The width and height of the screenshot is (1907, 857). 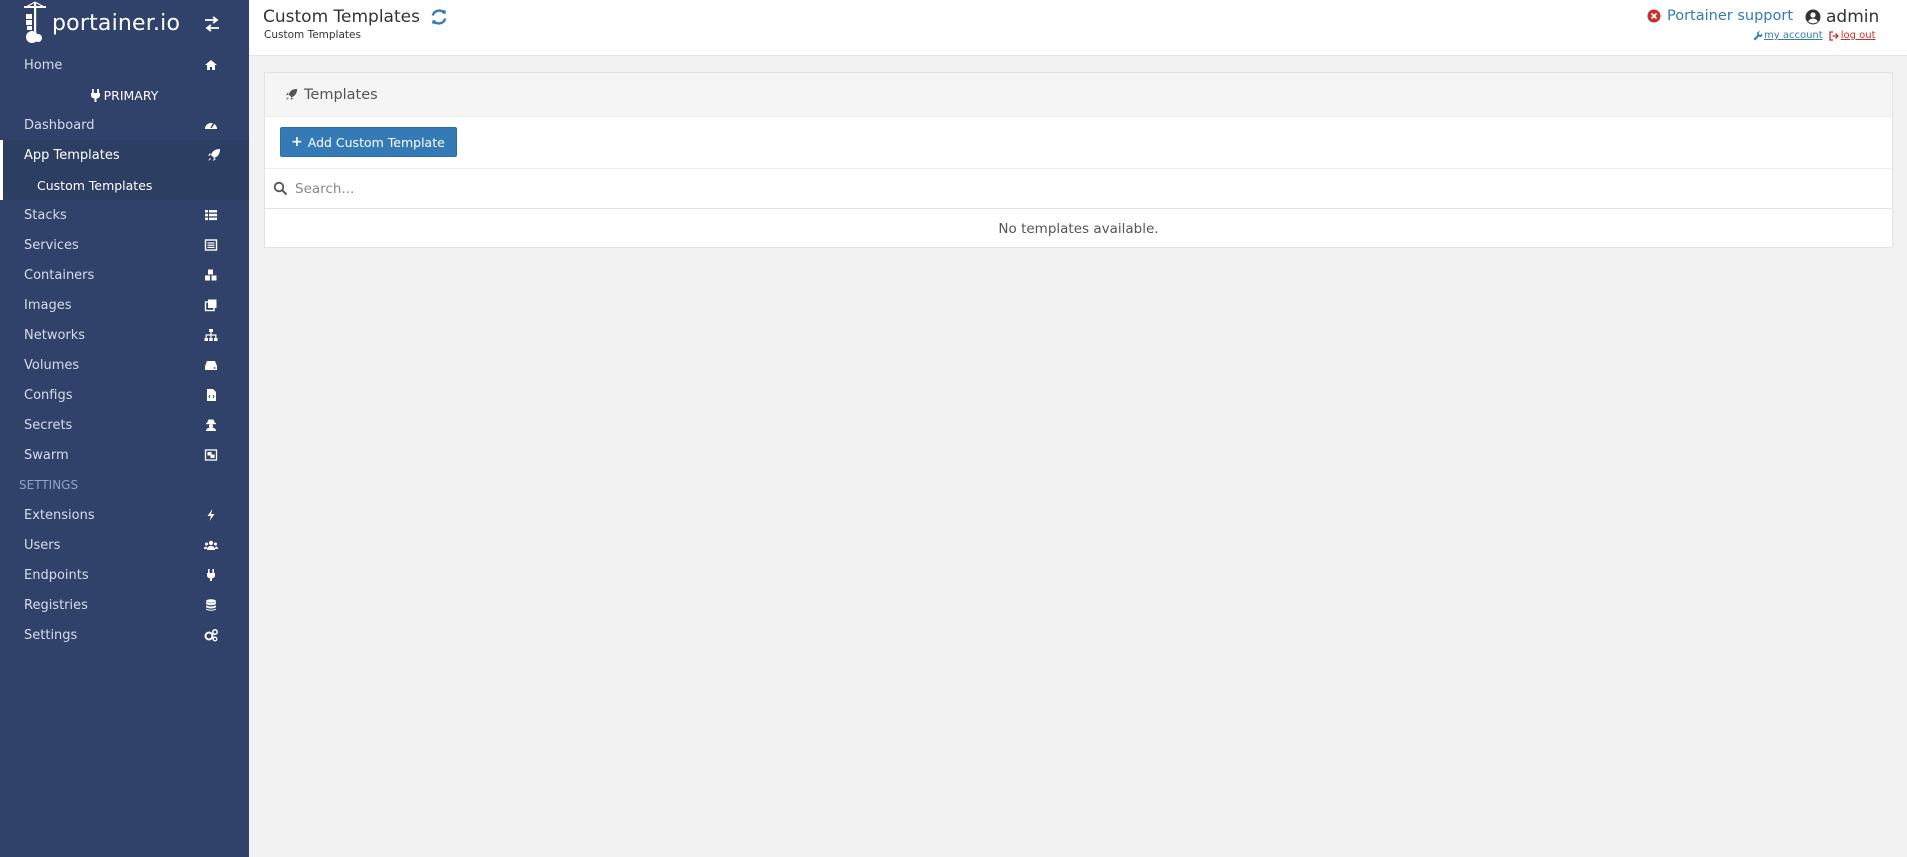 What do you see at coordinates (124, 605) in the screenshot?
I see `sidebar-item-registries: Registries` at bounding box center [124, 605].